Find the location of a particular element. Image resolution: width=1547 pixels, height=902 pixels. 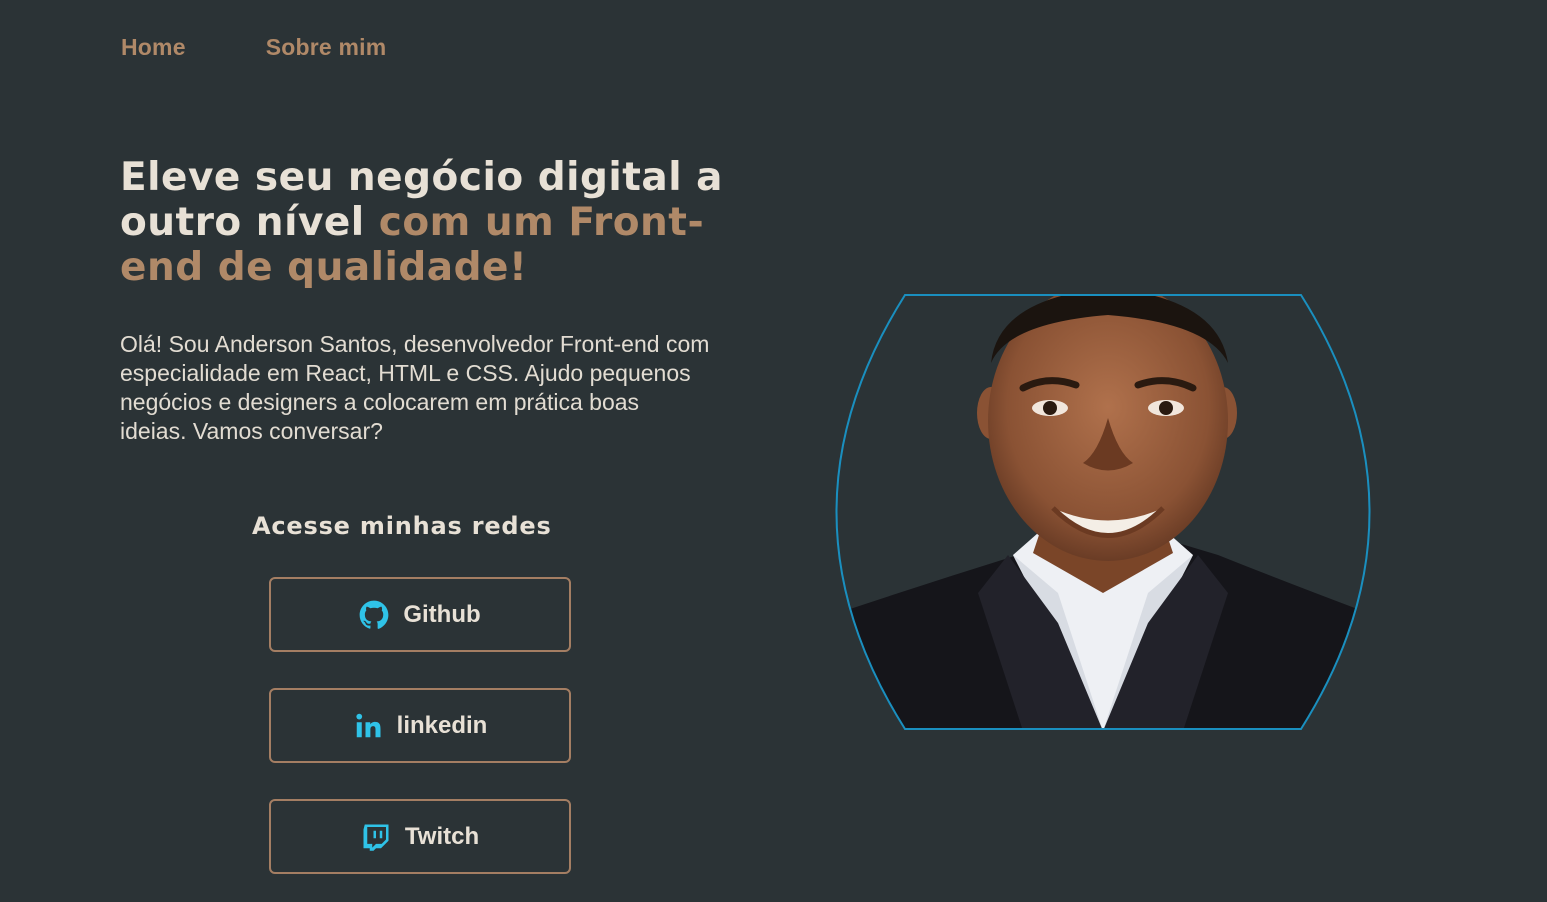

social-title: Acesse minhas redes is located at coordinates (402, 526).